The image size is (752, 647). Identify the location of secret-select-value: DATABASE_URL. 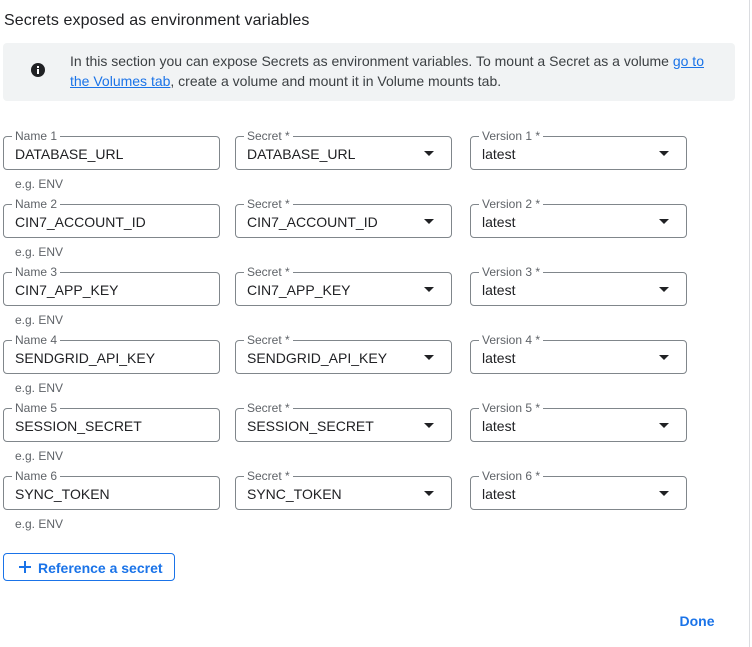
(301, 154).